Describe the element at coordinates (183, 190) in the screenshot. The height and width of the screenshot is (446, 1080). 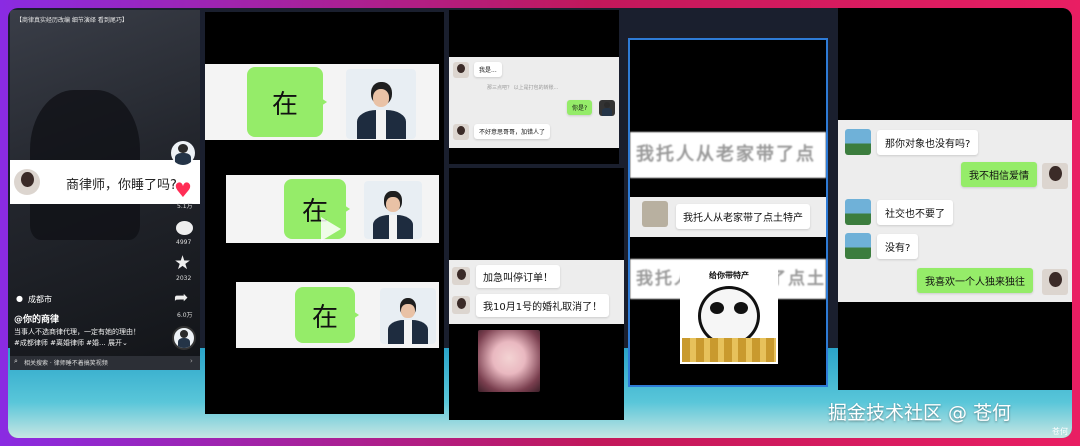
I see `like-icon: ♥` at that location.